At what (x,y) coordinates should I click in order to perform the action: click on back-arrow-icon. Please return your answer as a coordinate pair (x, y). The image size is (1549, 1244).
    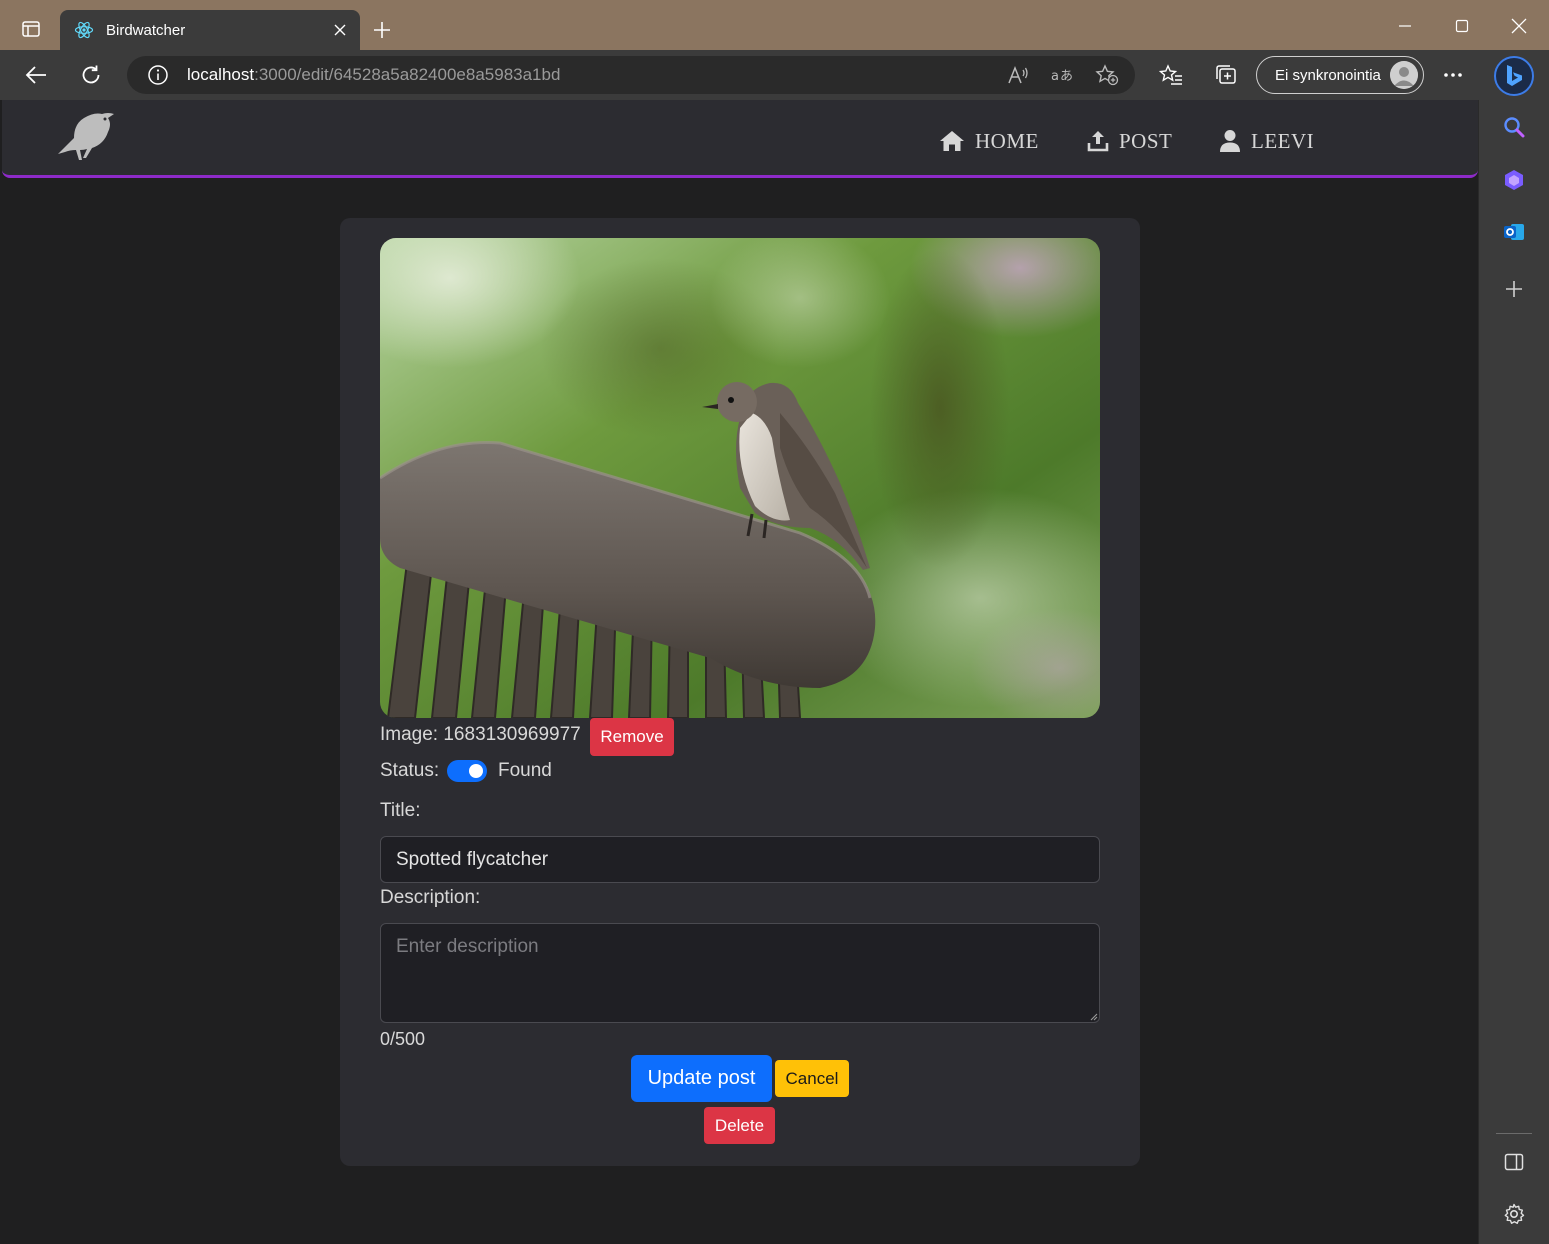
    Looking at the image, I should click on (35, 75).